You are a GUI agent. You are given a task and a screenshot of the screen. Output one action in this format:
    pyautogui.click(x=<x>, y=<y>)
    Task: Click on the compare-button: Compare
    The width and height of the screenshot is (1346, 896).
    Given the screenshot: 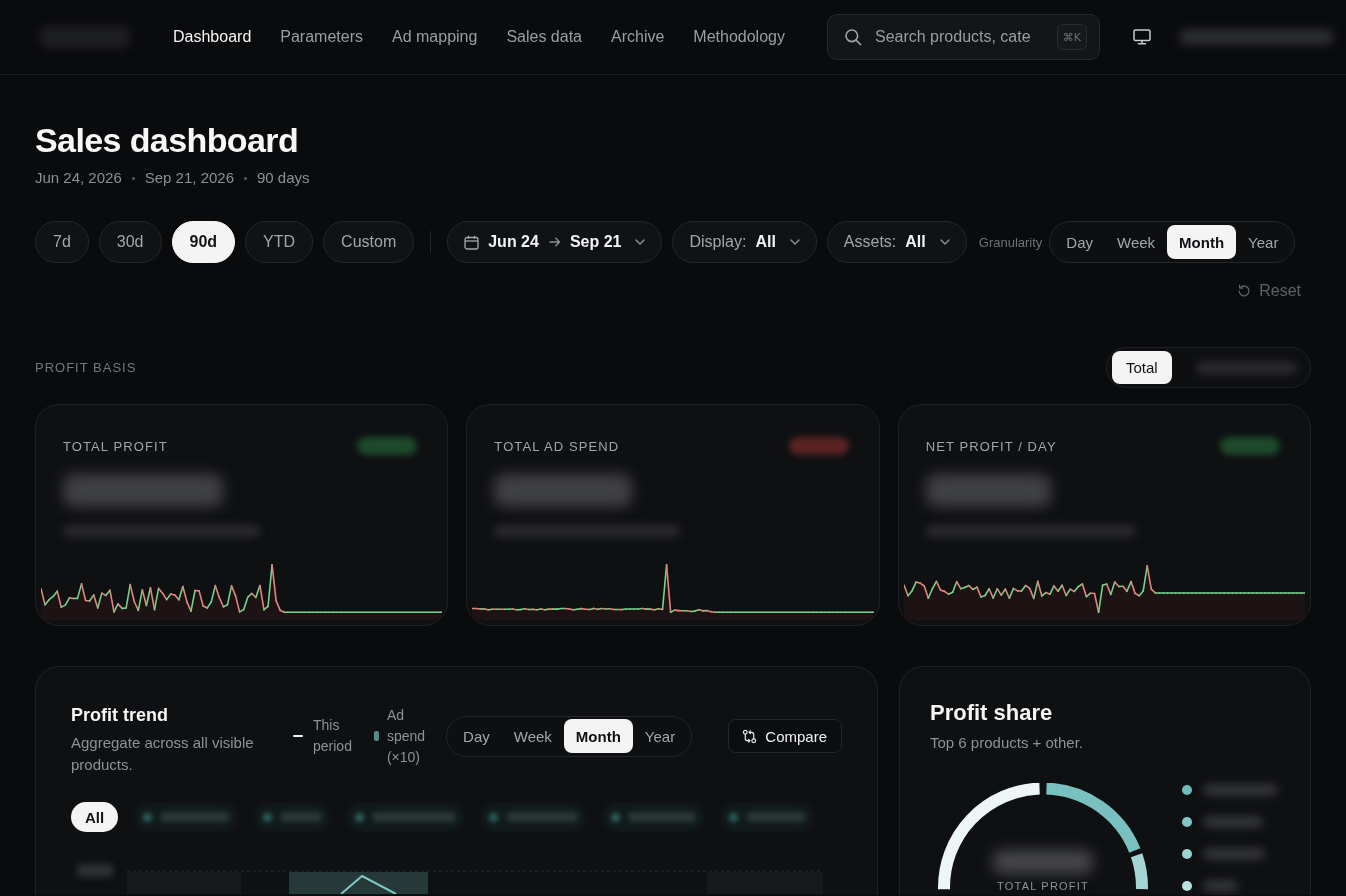 What is the action you would take?
    pyautogui.click(x=785, y=736)
    